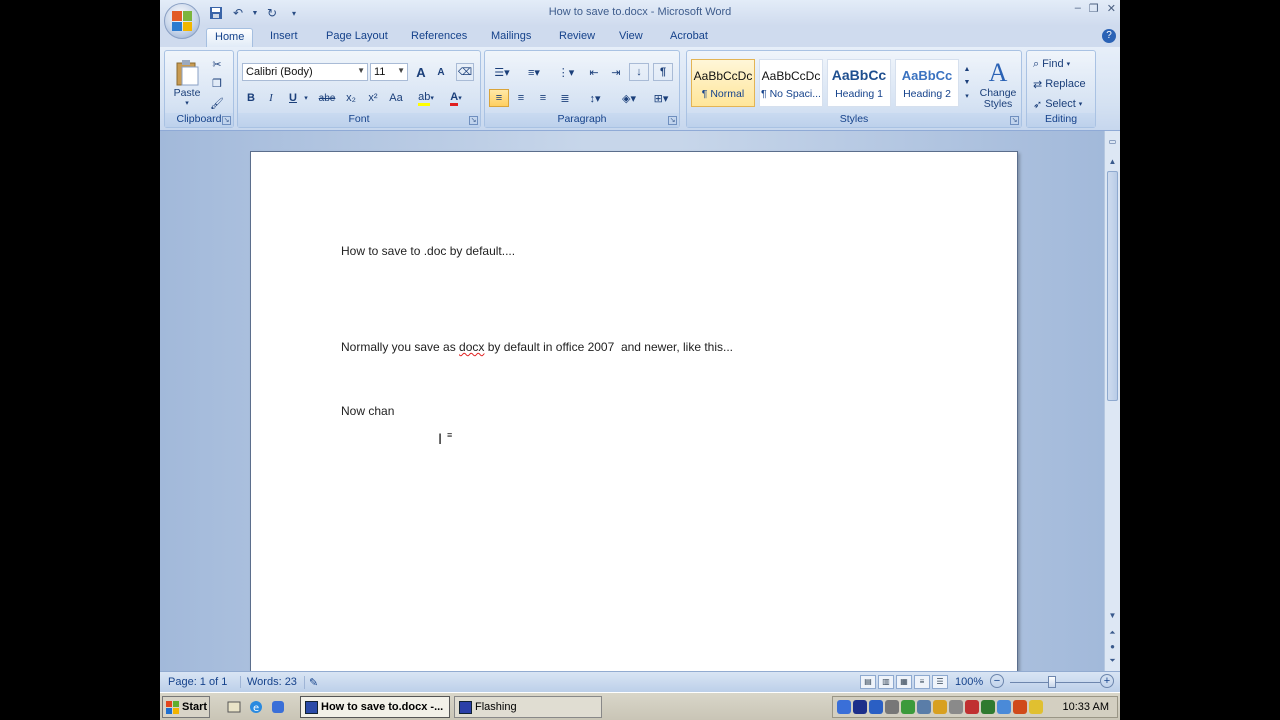 This screenshot has height=720, width=1280. Describe the element at coordinates (1109, 36) in the screenshot. I see `help-icon: ?` at that location.